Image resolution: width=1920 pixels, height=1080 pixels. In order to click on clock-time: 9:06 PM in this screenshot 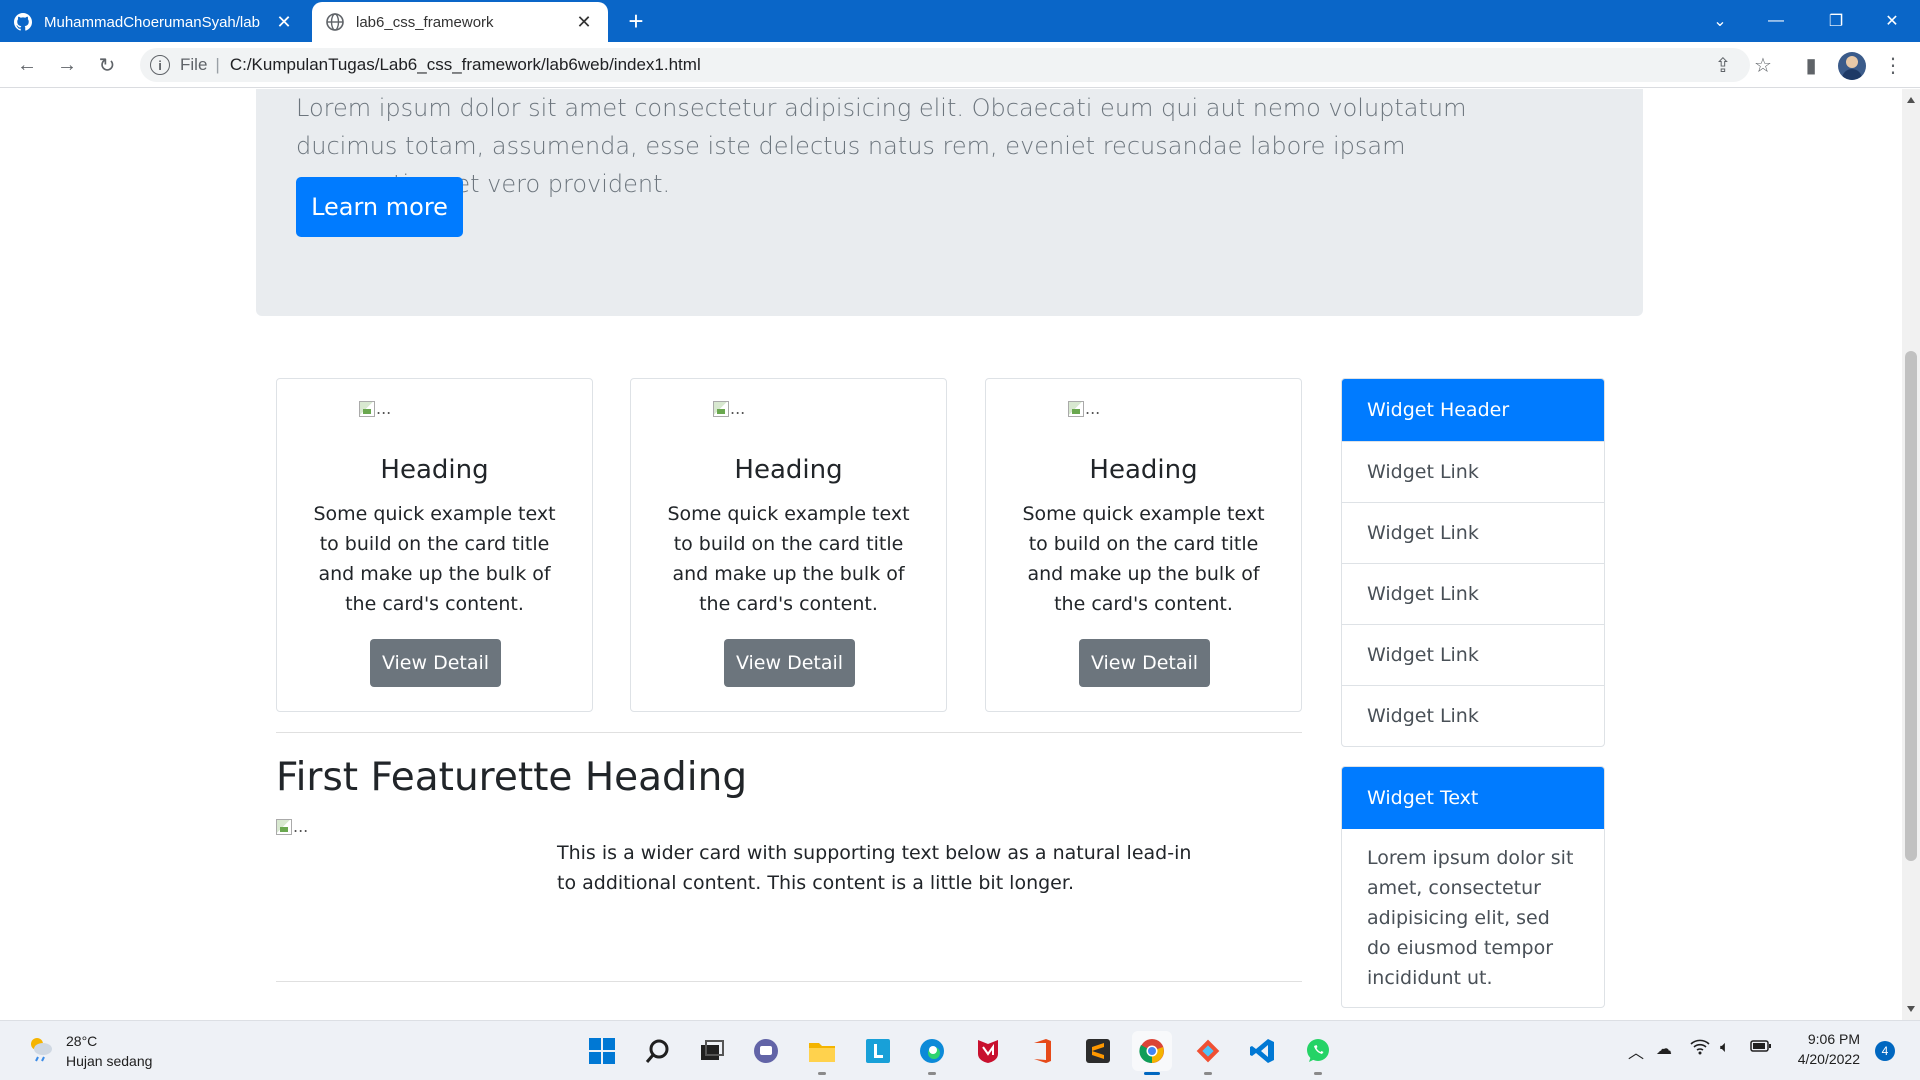, I will do `click(1829, 1039)`.